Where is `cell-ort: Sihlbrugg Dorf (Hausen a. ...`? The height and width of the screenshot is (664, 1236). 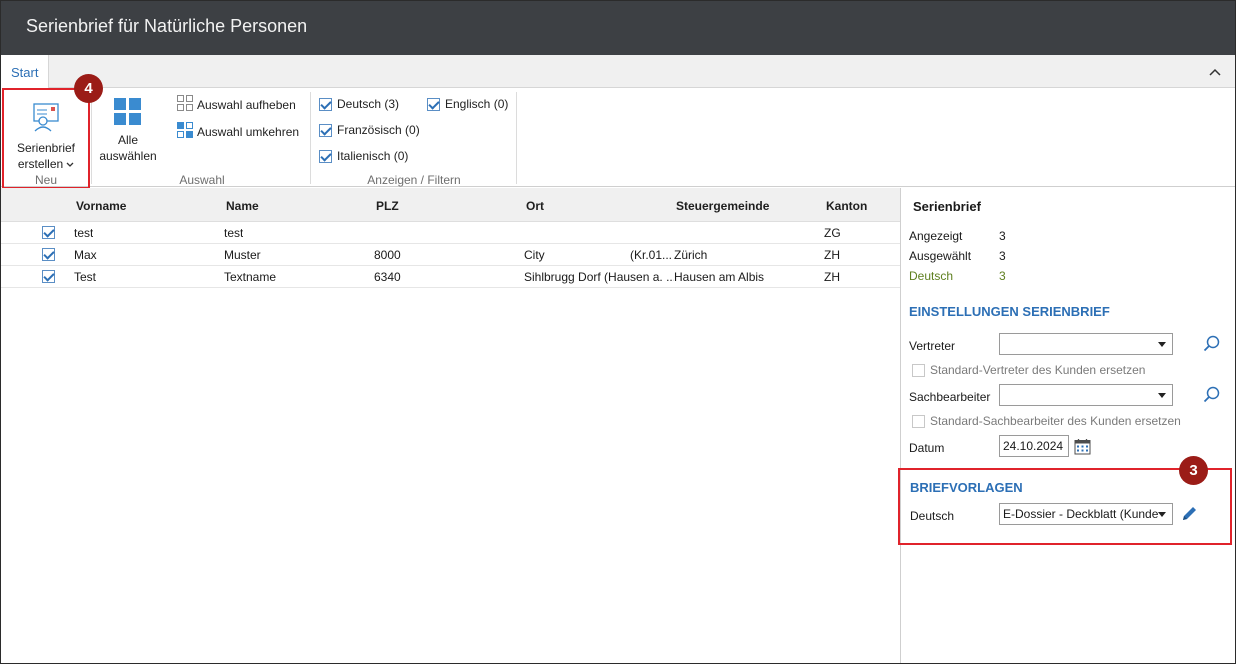 cell-ort: Sihlbrugg Dorf (Hausen a. ... is located at coordinates (599, 277).